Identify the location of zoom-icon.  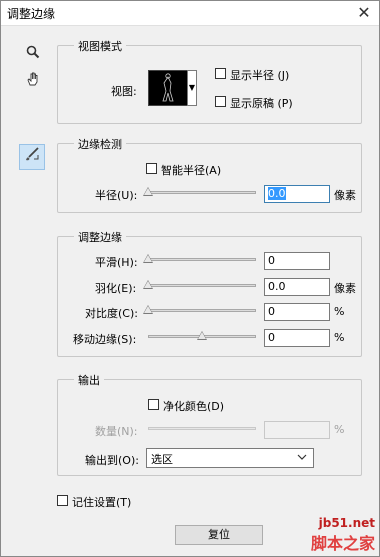
(33, 55).